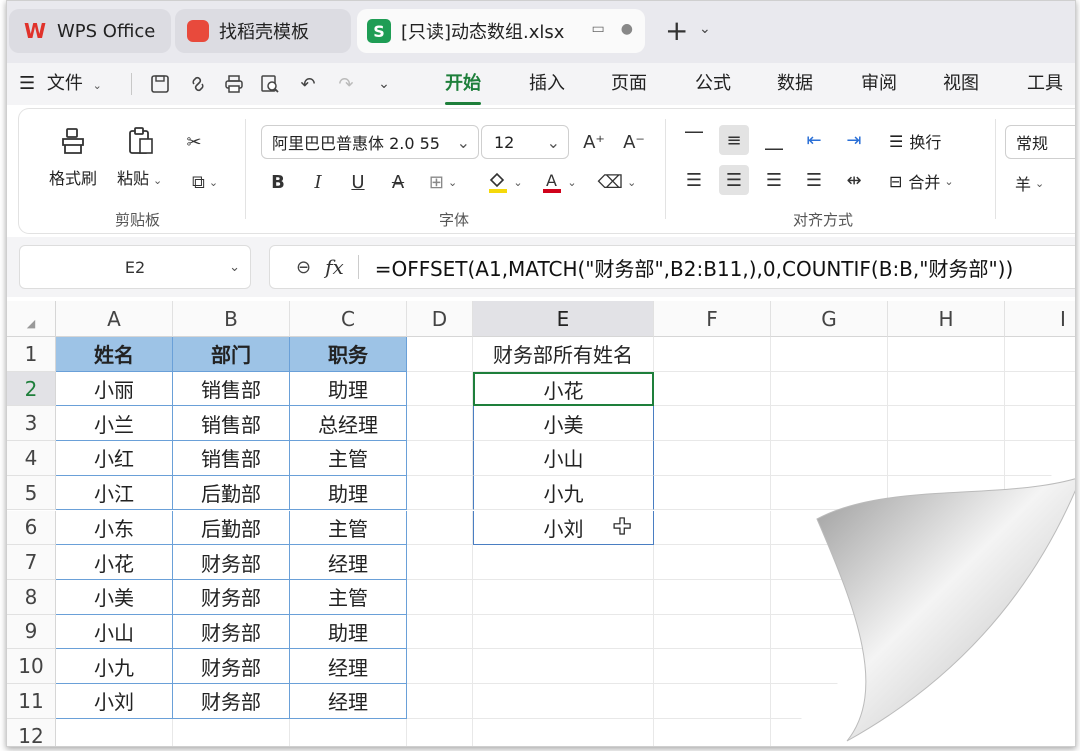  What do you see at coordinates (734, 140) in the screenshot?
I see `align-middle-icon: ≡` at bounding box center [734, 140].